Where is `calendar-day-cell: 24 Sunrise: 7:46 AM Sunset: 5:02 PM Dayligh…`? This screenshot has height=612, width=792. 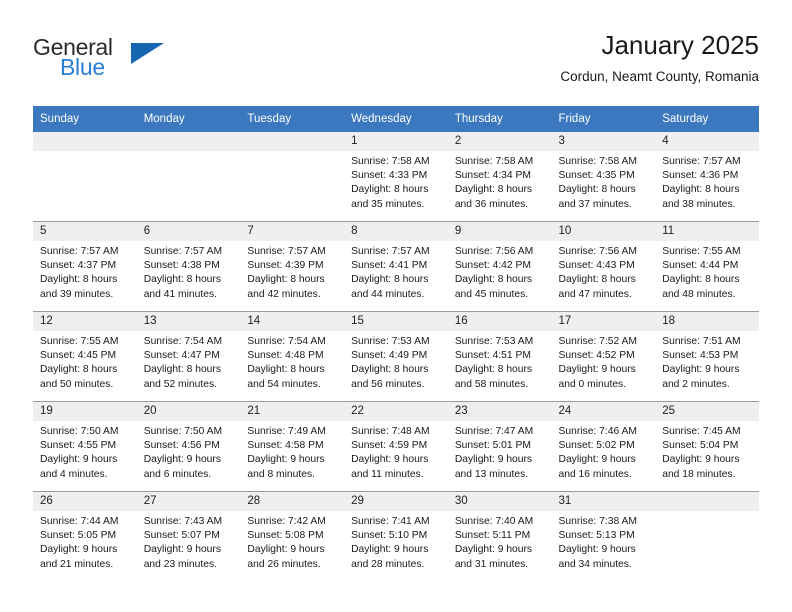
calendar-day-cell: 24 Sunrise: 7:46 AM Sunset: 5:02 PM Dayligh… is located at coordinates (603, 446).